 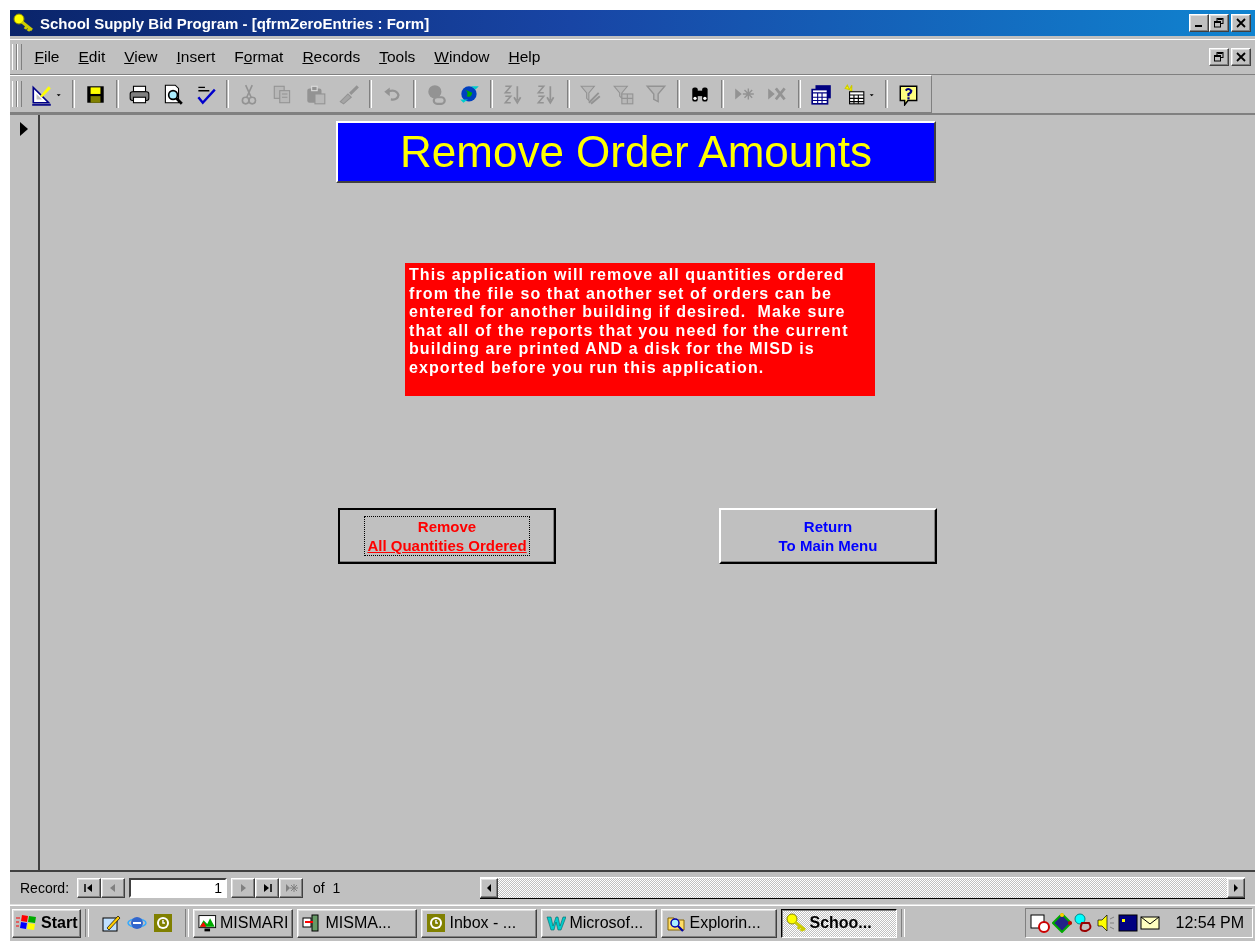 What do you see at coordinates (1149, 923) in the screenshot?
I see `envelope-icon` at bounding box center [1149, 923].